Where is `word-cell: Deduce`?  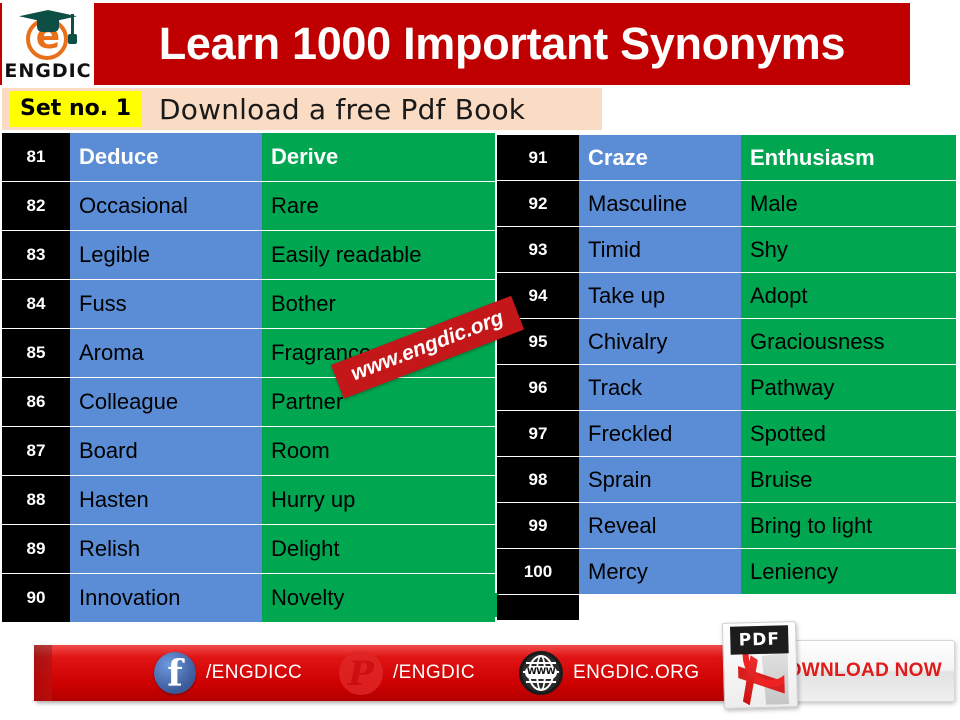 word-cell: Deduce is located at coordinates (166, 157).